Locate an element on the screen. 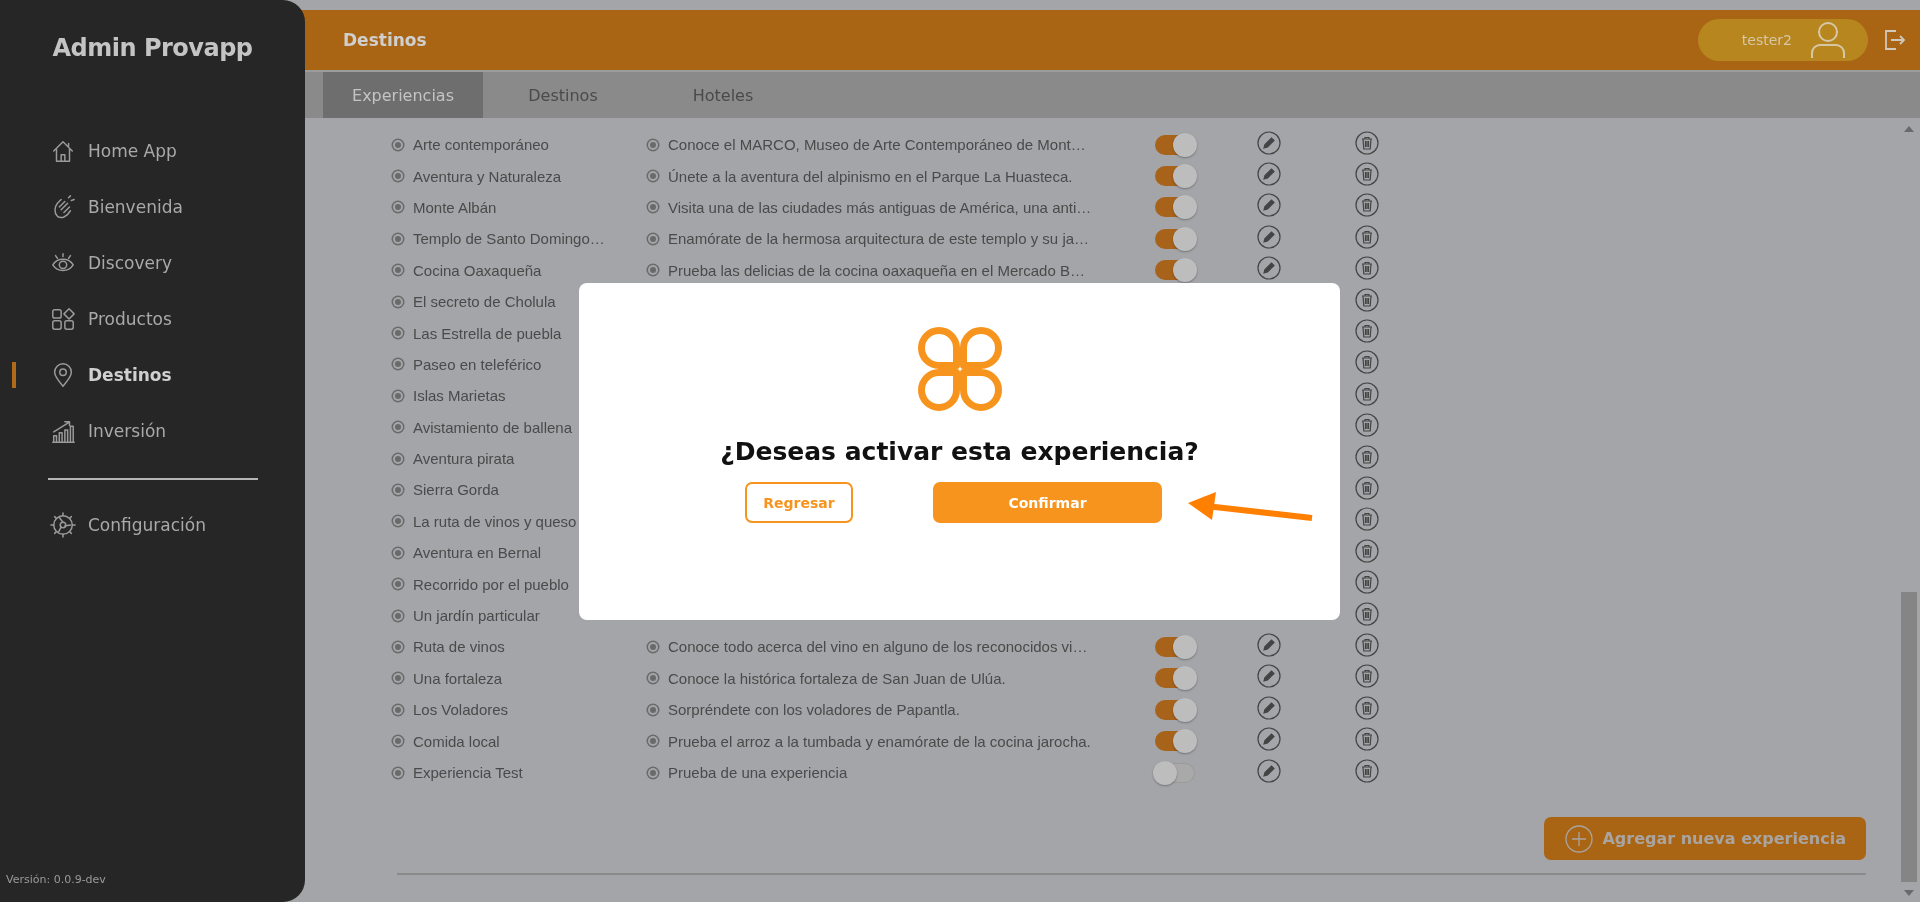 The width and height of the screenshot is (1920, 902). experience-name: Islas Marietas is located at coordinates (459, 396).